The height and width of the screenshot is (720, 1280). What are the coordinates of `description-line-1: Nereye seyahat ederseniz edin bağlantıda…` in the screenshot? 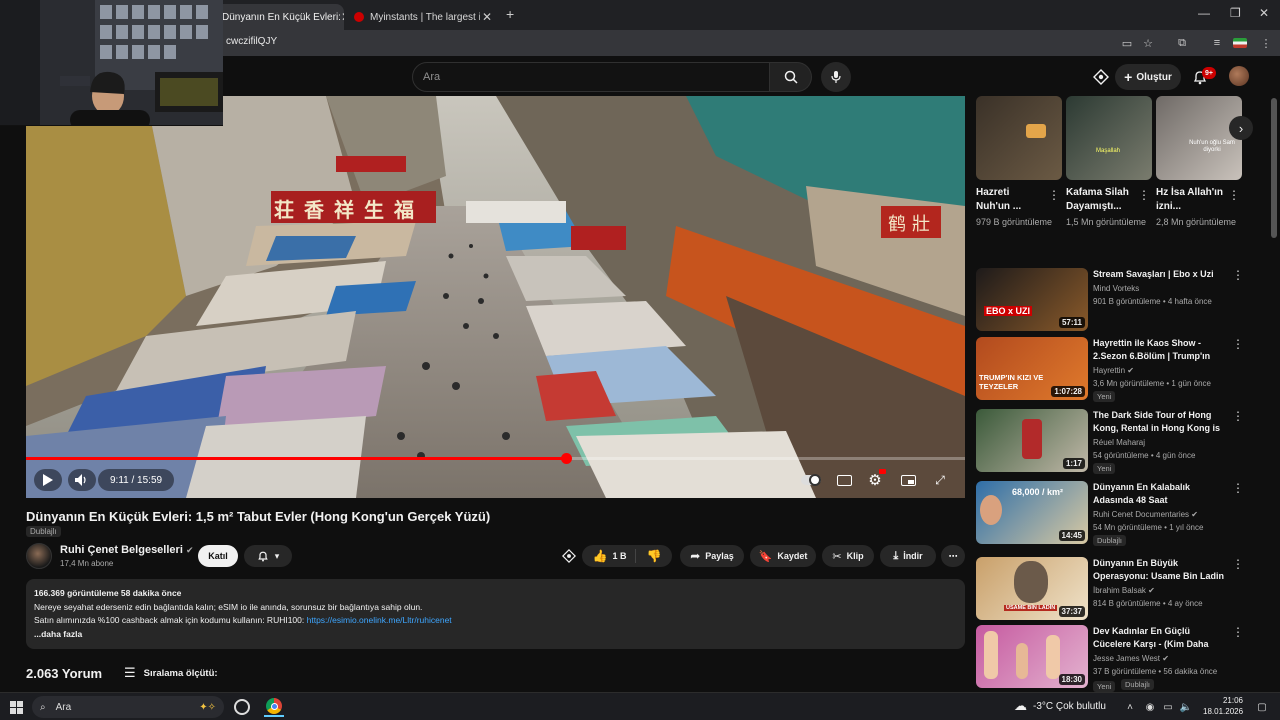 It's located at (228, 606).